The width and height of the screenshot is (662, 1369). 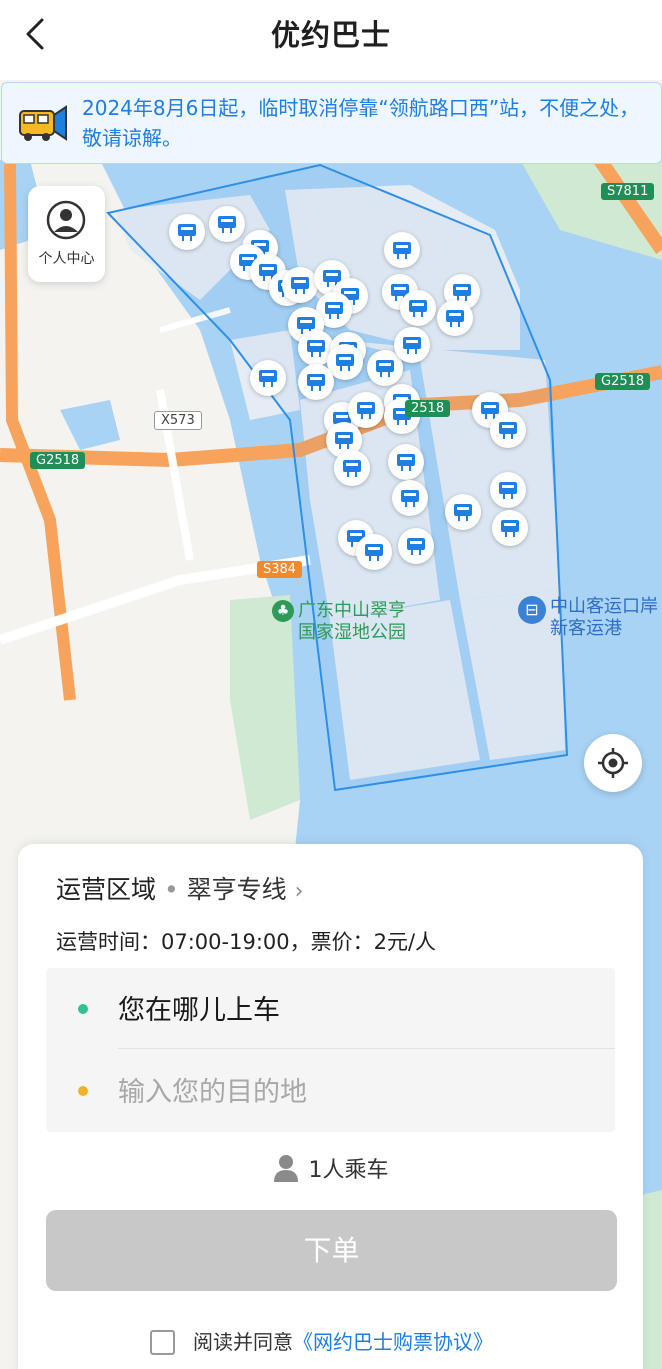 What do you see at coordinates (243, 1342) in the screenshot?
I see `agree-text: 阅读并同意` at bounding box center [243, 1342].